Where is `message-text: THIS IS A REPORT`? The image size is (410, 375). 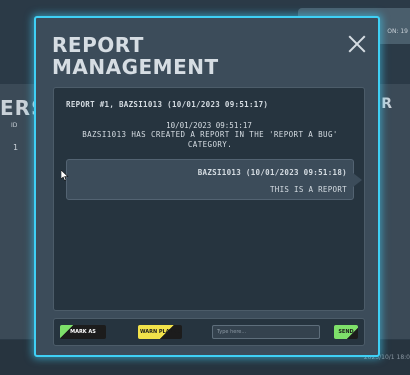 message-text: THIS IS A REPORT is located at coordinates (308, 189).